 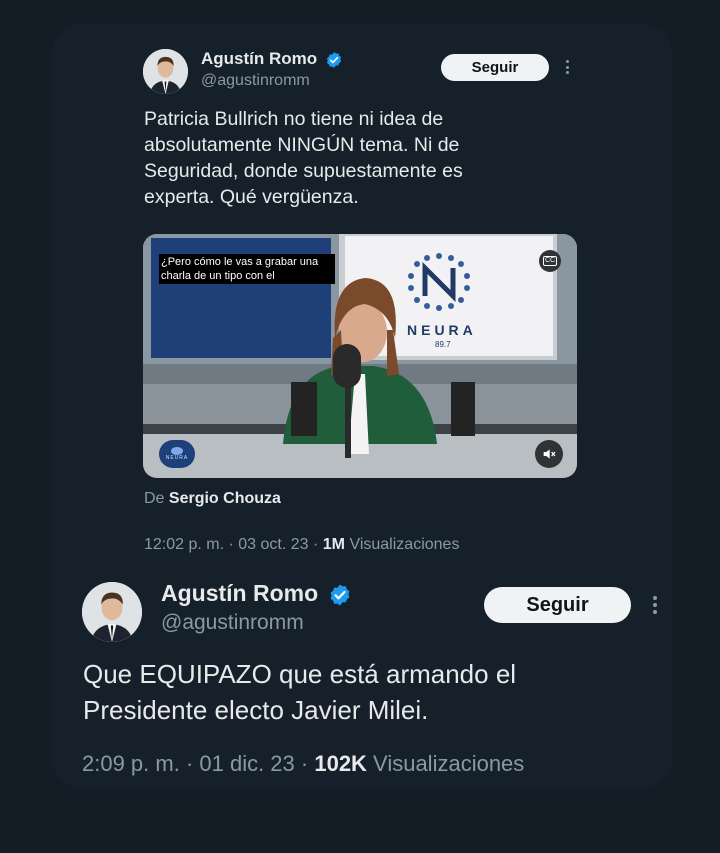 I want to click on video-attribution: De Sergio Chouza, so click(x=212, y=499).